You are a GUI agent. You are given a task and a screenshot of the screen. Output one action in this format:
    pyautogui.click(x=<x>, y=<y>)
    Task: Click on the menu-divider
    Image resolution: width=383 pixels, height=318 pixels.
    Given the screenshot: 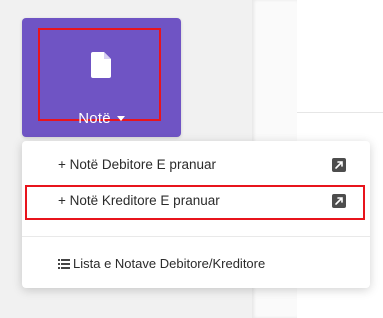 What is the action you would take?
    pyautogui.click(x=196, y=236)
    